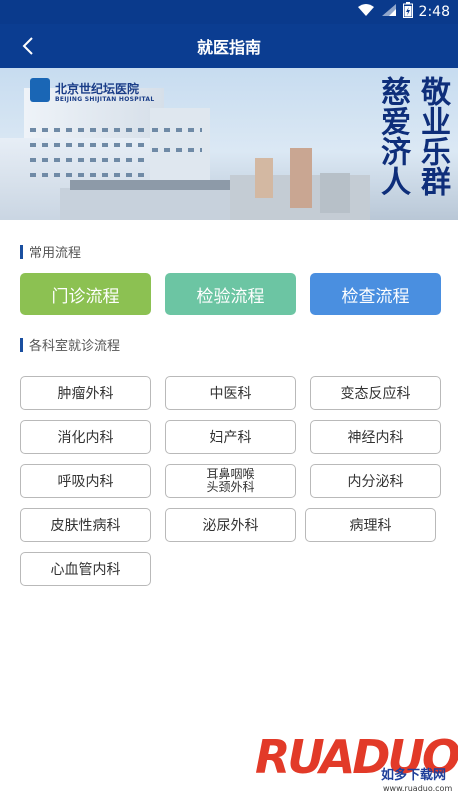 This screenshot has height=810, width=458. I want to click on dept-endocrinology: 内分泌科, so click(375, 481).